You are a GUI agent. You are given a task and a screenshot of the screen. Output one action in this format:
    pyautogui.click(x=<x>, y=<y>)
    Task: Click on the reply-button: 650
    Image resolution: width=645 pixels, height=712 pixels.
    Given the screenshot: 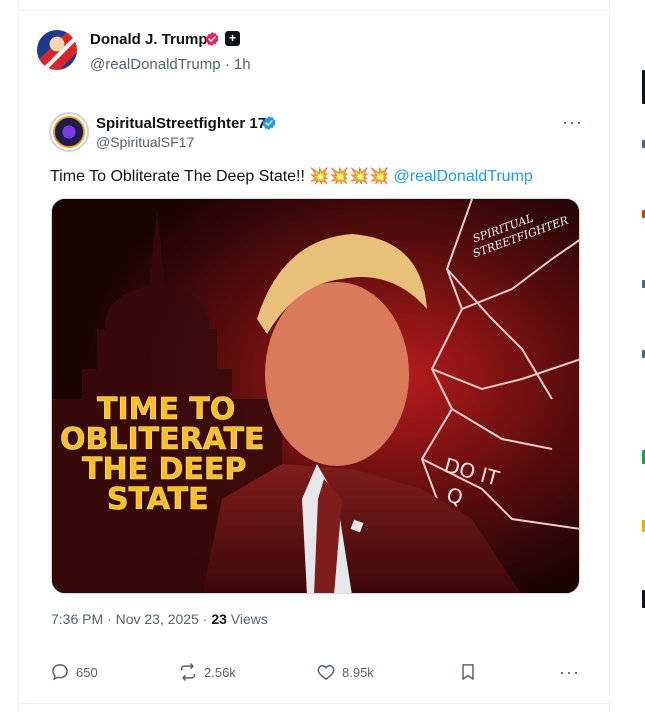 What is the action you would take?
    pyautogui.click(x=74, y=672)
    